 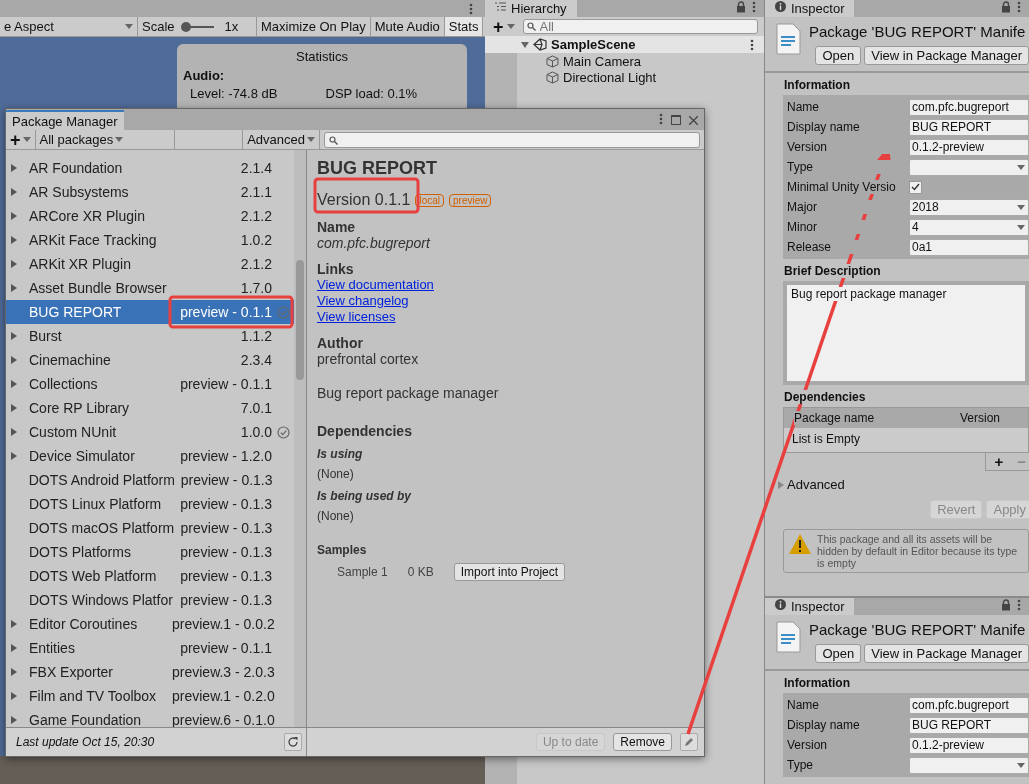 What do you see at coordinates (969, 247) in the screenshot?
I see `text-field: 0a1` at bounding box center [969, 247].